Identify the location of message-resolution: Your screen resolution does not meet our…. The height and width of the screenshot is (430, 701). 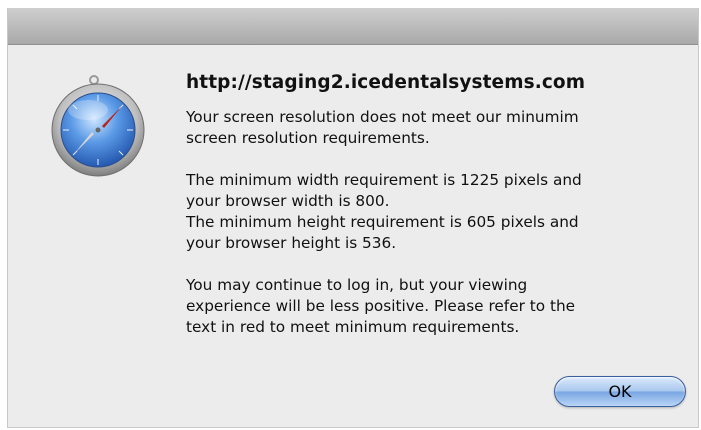
(382, 127).